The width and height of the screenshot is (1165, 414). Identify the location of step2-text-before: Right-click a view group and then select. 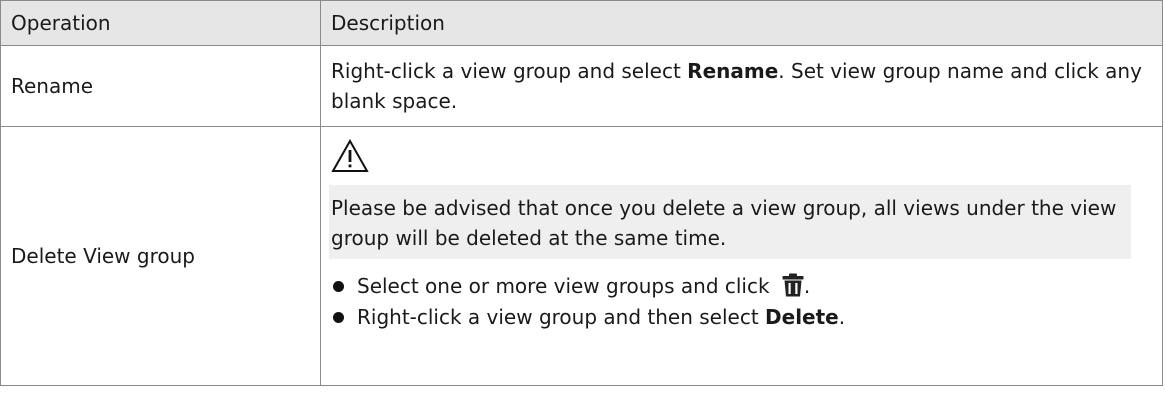
(561, 317).